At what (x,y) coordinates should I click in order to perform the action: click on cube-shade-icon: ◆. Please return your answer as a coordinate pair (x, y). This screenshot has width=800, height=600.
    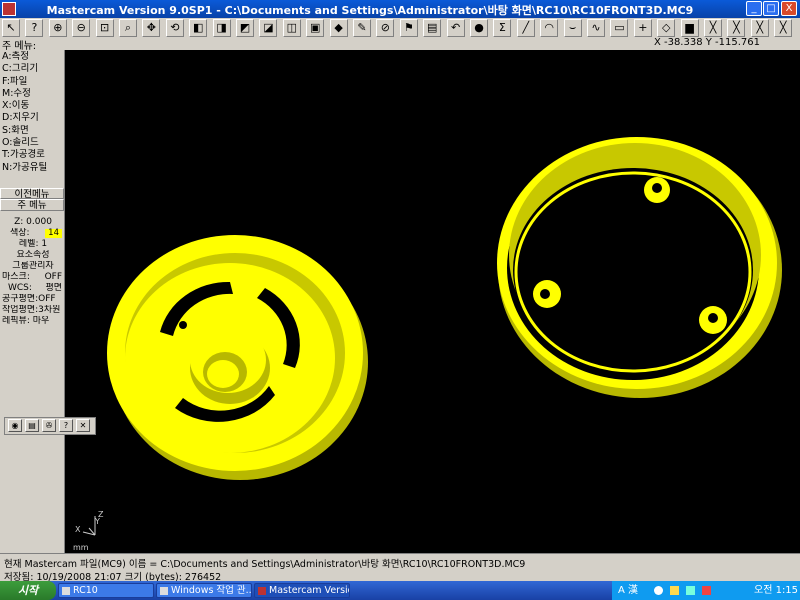
    Looking at the image, I should click on (338, 28).